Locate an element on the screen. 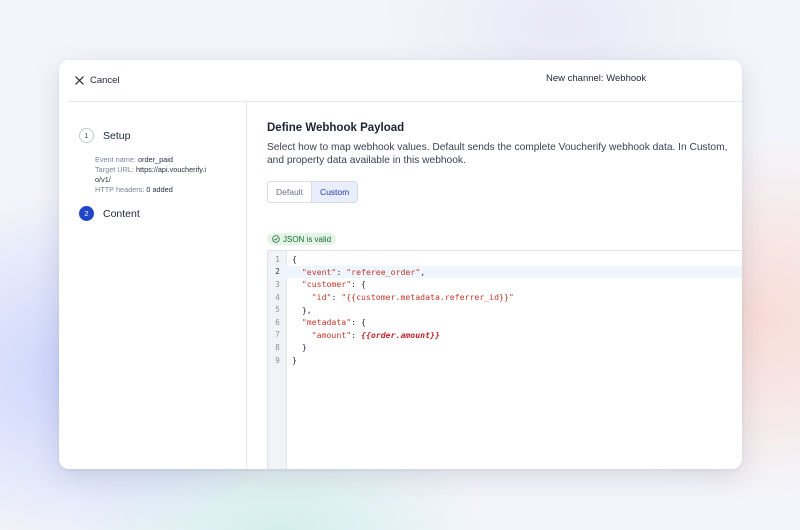 Image resolution: width=800 pixels, height=530 pixels. code-line: 2 "event": "referee_order", is located at coordinates (505, 272).